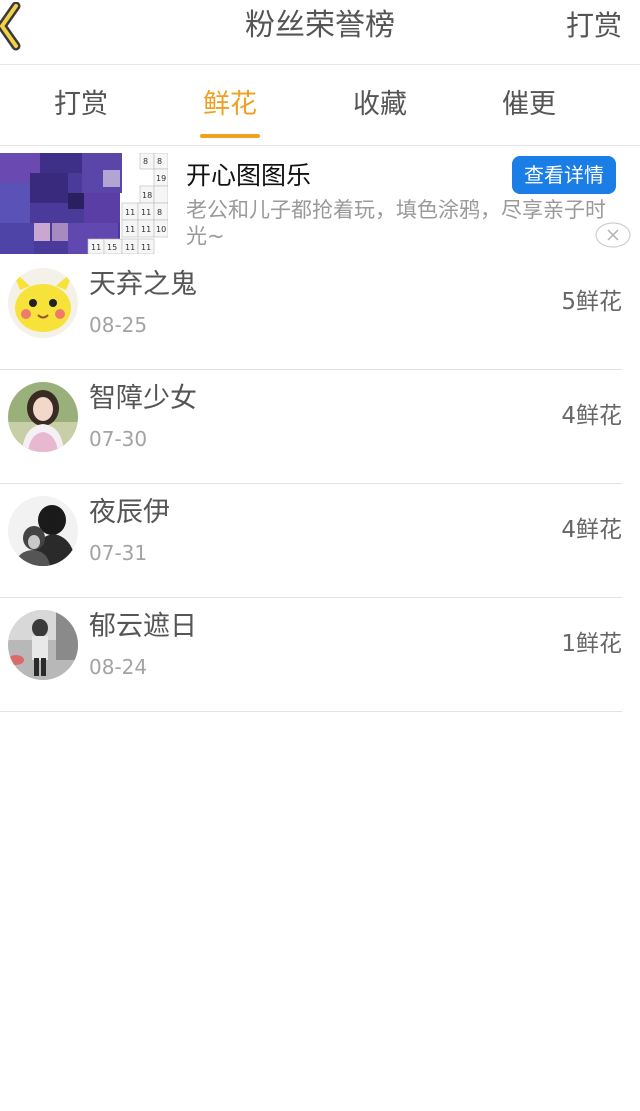 The width and height of the screenshot is (640, 1111). I want to click on reward-button: 打赏, so click(594, 26).